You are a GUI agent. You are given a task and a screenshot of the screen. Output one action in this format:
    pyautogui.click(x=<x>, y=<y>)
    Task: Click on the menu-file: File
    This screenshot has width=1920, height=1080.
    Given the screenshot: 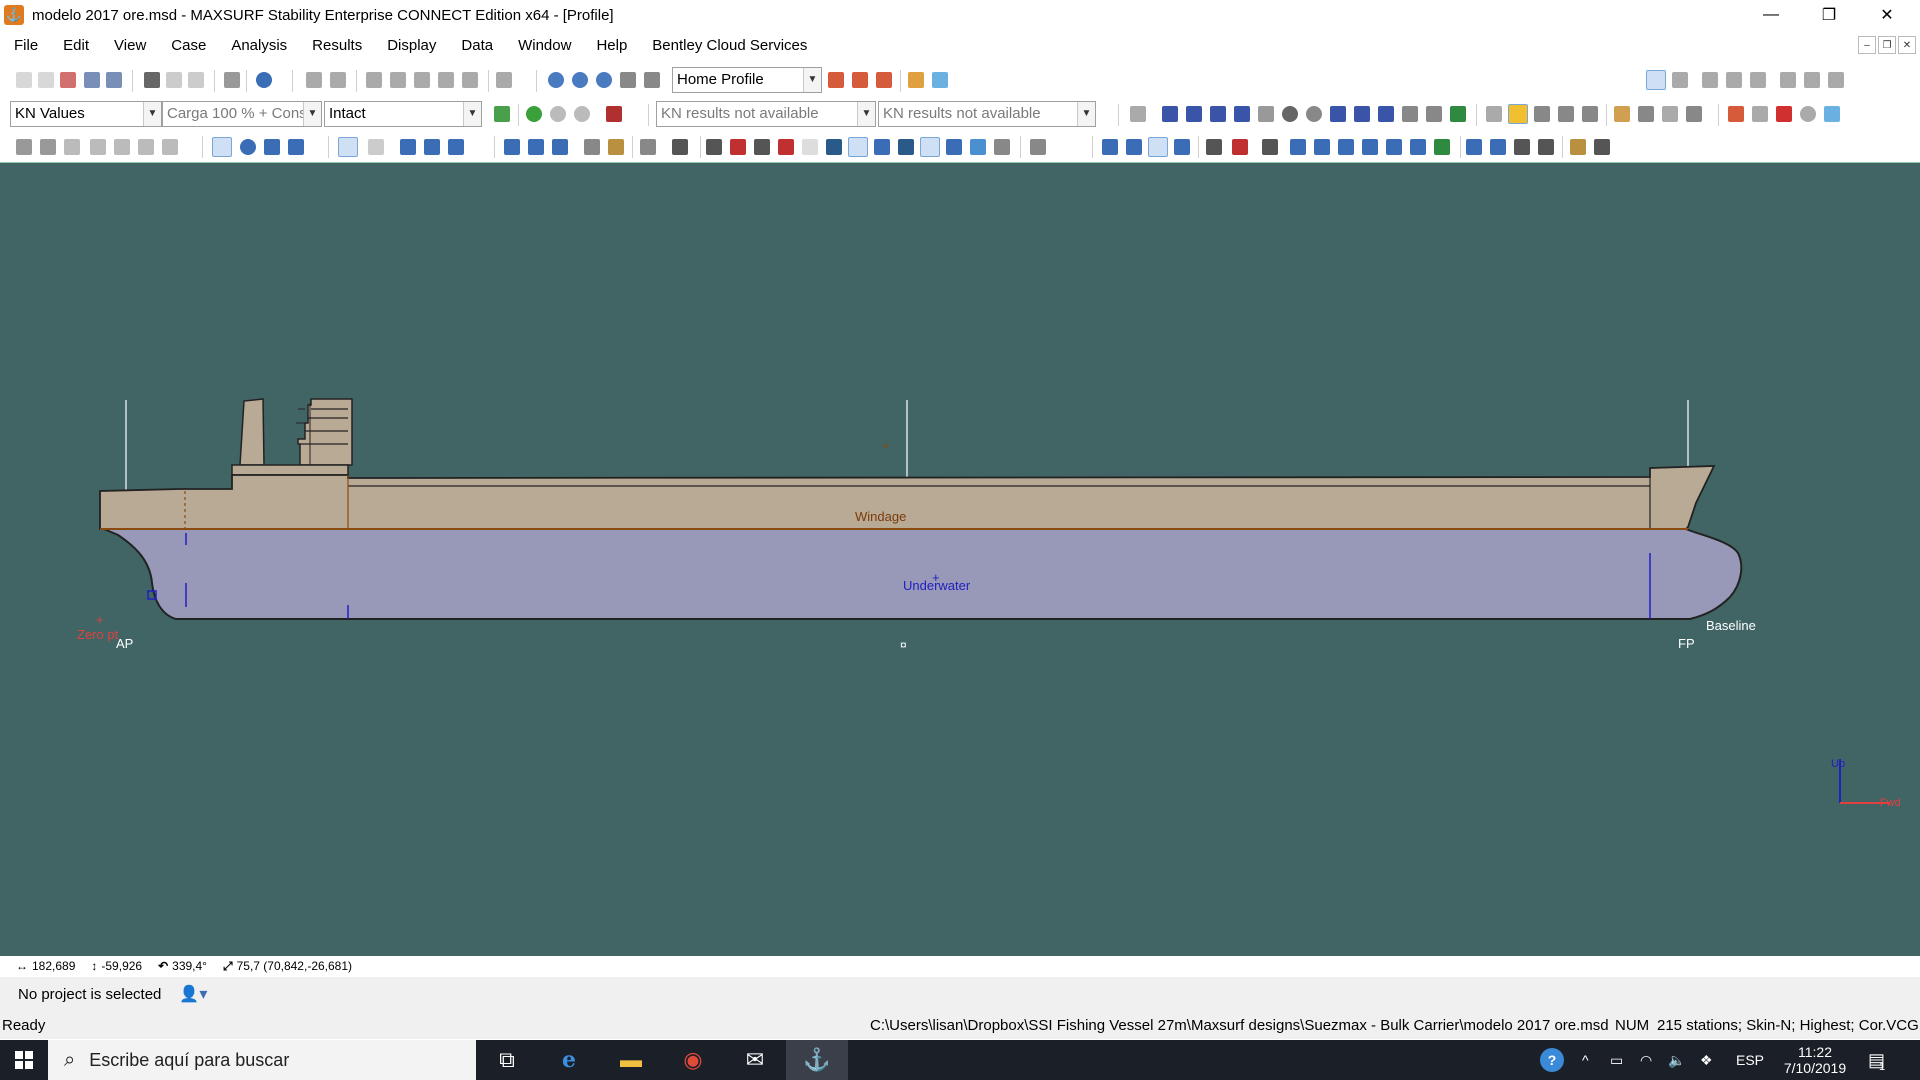 What is the action you would take?
    pyautogui.click(x=24, y=46)
    